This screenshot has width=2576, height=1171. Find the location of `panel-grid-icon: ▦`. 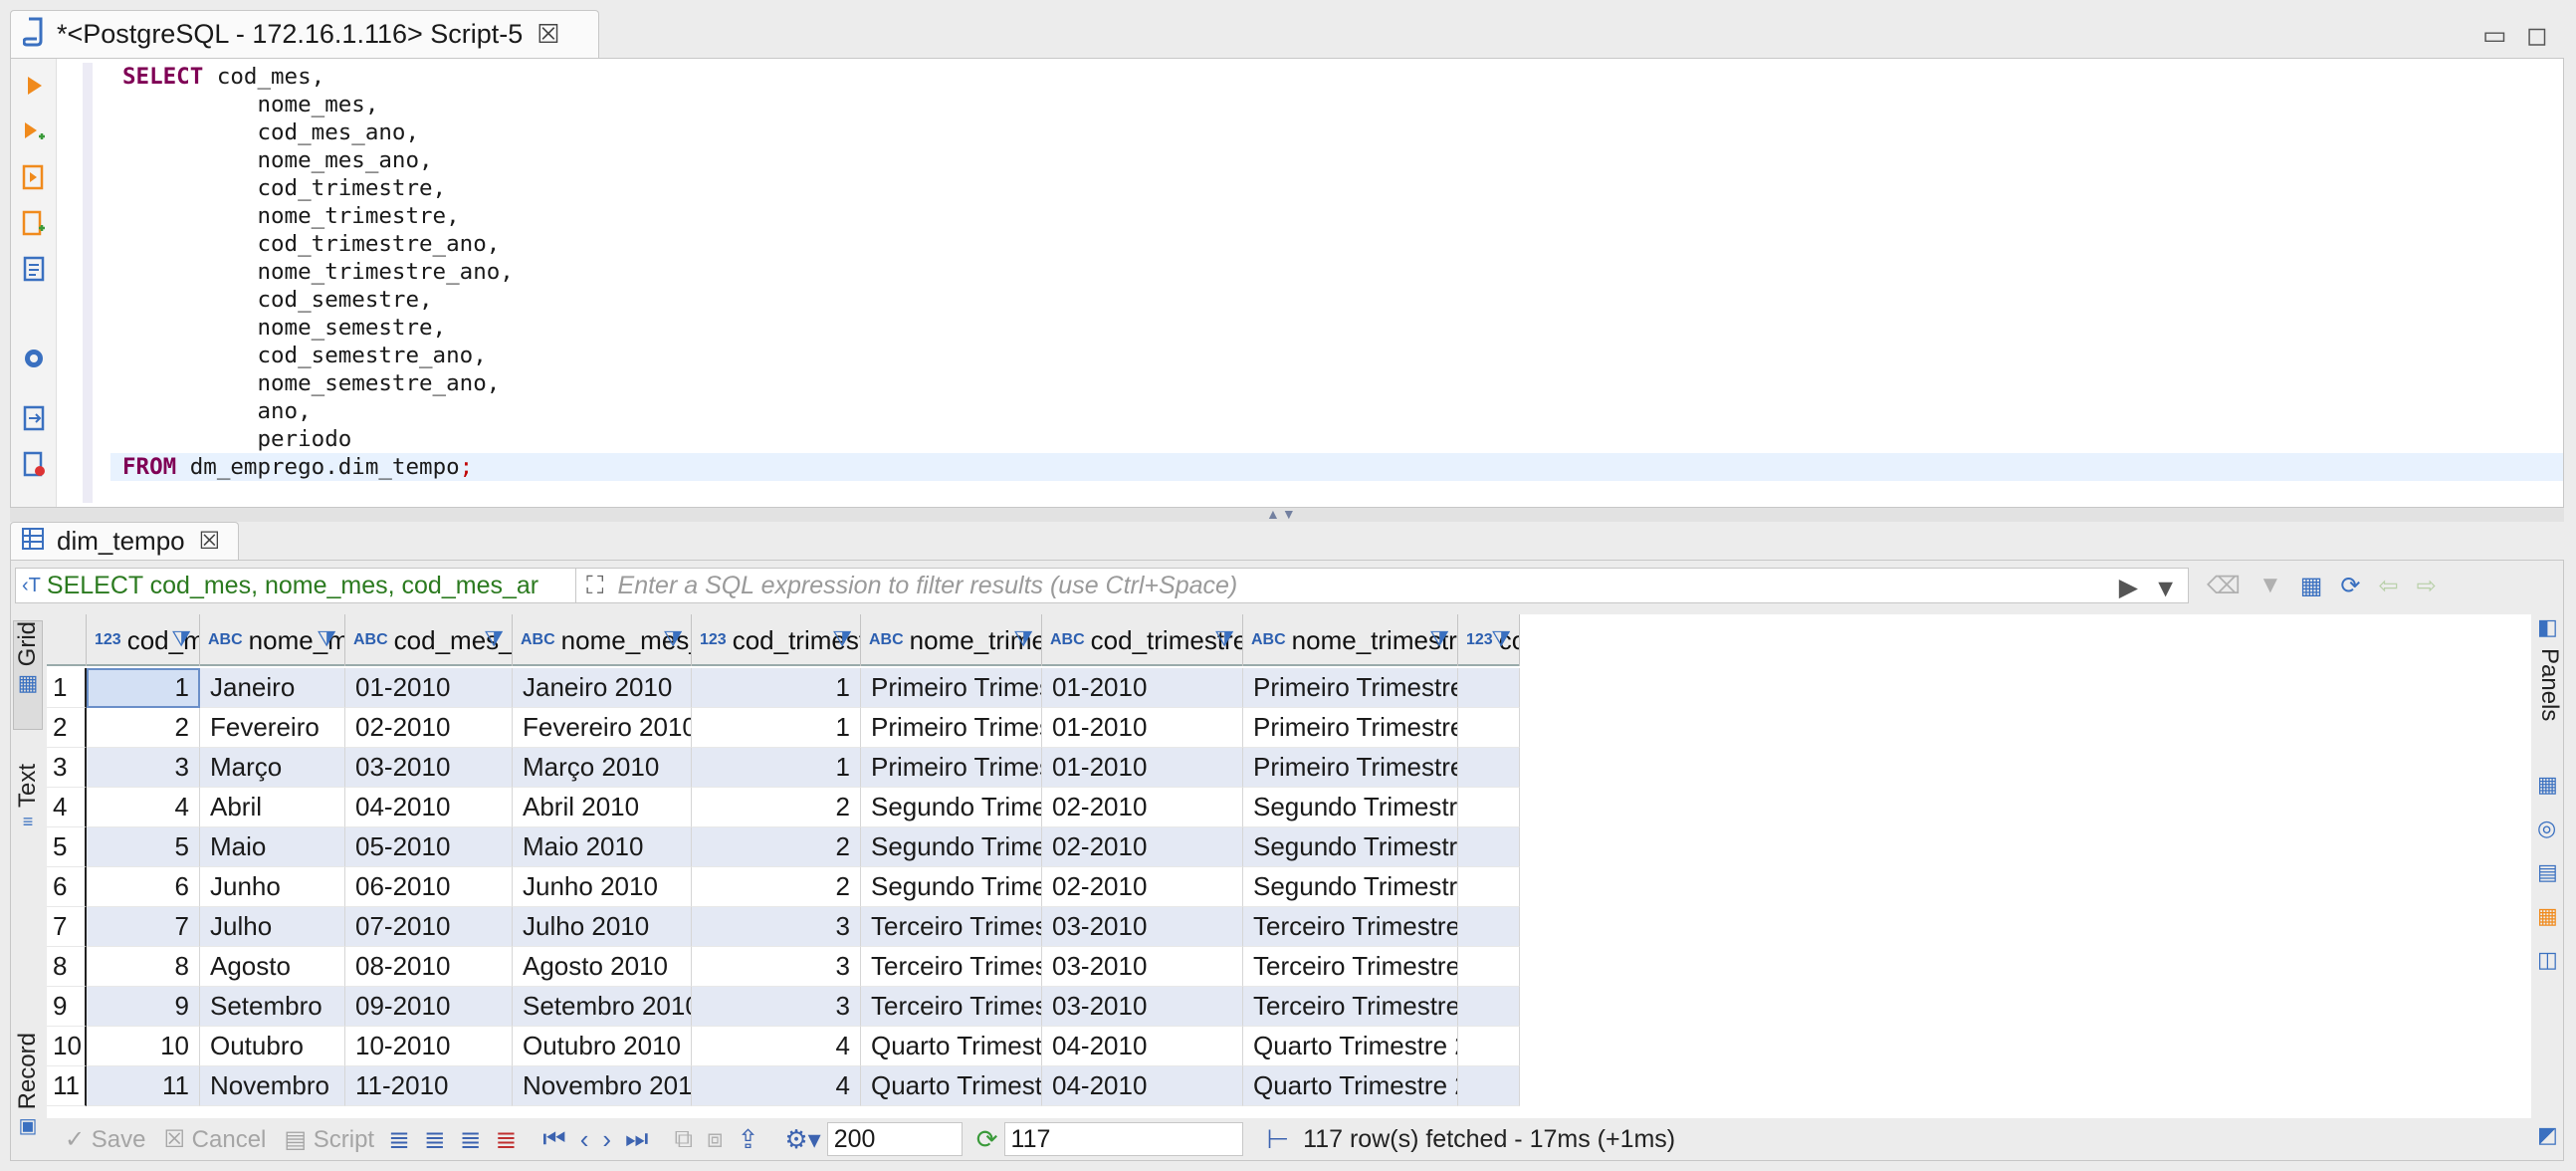

panel-grid-icon: ▦ is located at coordinates (2547, 785).